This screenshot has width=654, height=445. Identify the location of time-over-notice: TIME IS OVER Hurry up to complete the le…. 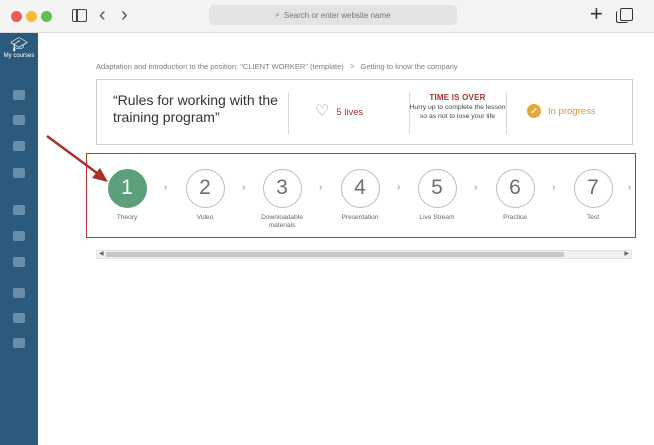
(457, 107).